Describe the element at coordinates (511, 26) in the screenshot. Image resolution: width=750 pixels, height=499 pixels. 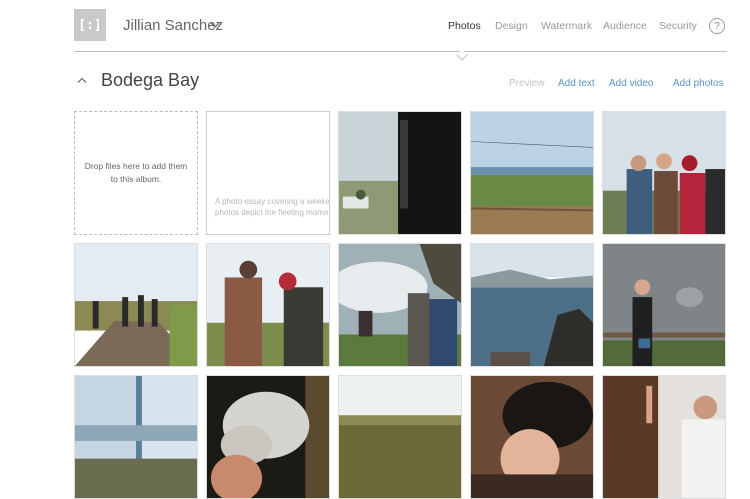
I see `nav-tab-design: Design` at that location.